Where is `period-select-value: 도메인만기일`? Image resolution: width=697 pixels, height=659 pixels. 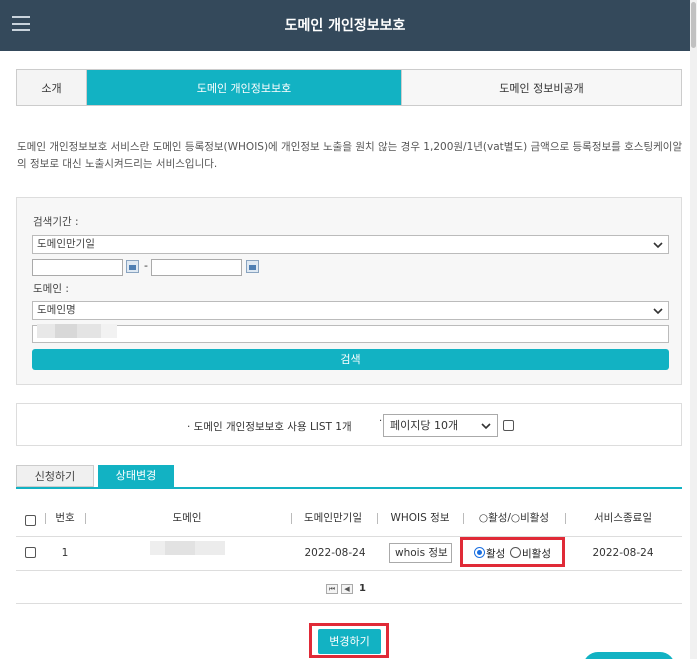
period-select-value: 도메인만기일 is located at coordinates (66, 244).